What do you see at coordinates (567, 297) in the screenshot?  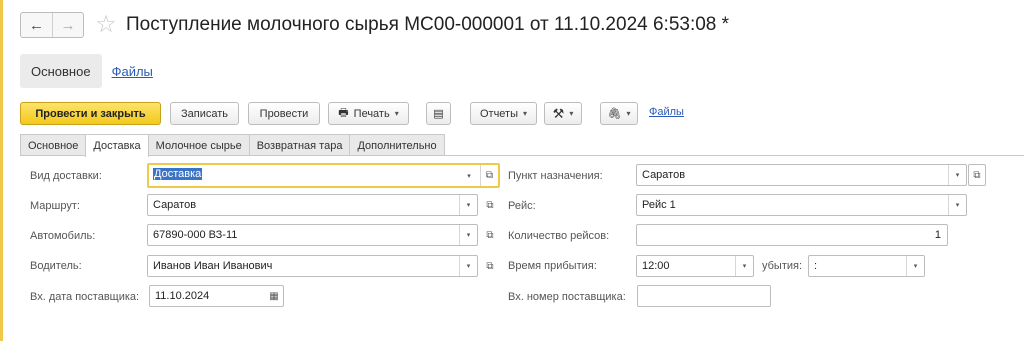 I see `supplier-number-label: Вх. номер поставщика:` at bounding box center [567, 297].